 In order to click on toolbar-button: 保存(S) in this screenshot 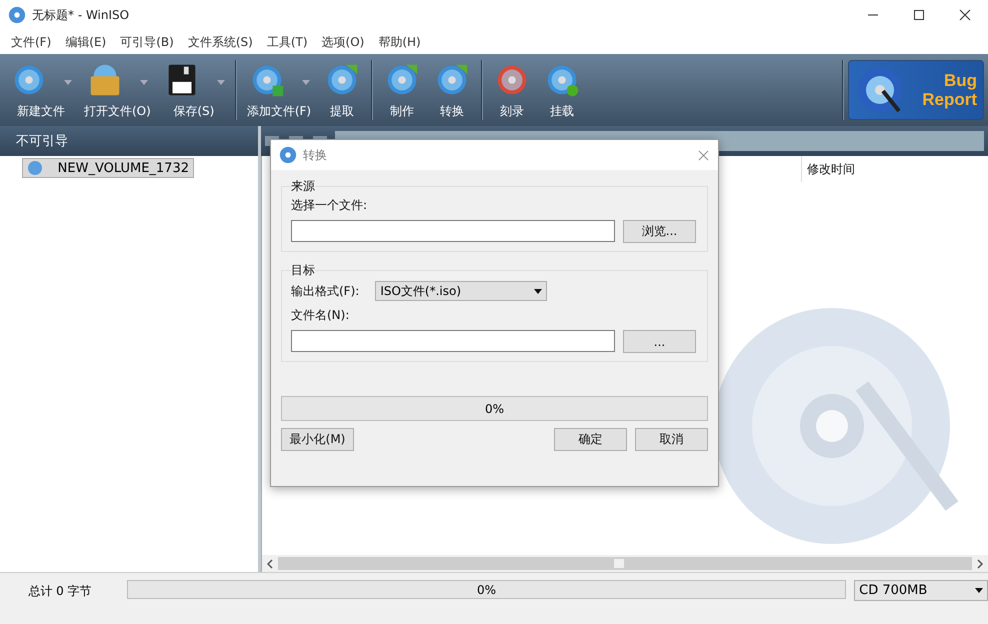, I will do `click(193, 90)`.